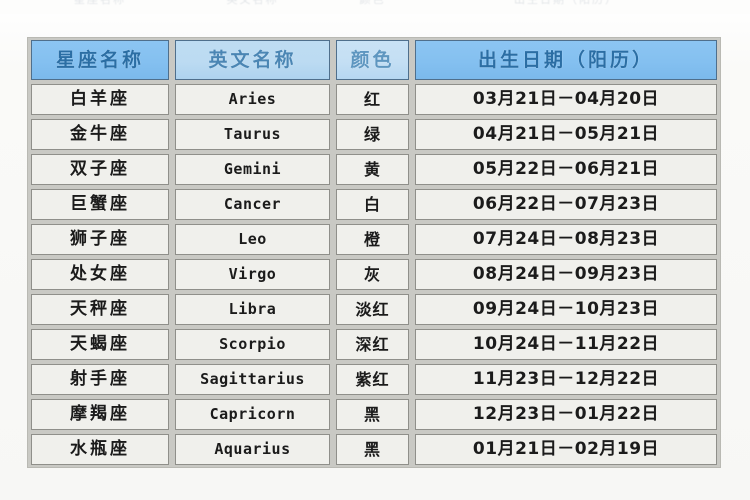 The height and width of the screenshot is (500, 750). I want to click on cell-zodiac-name-plate: 金牛座, so click(100, 134).